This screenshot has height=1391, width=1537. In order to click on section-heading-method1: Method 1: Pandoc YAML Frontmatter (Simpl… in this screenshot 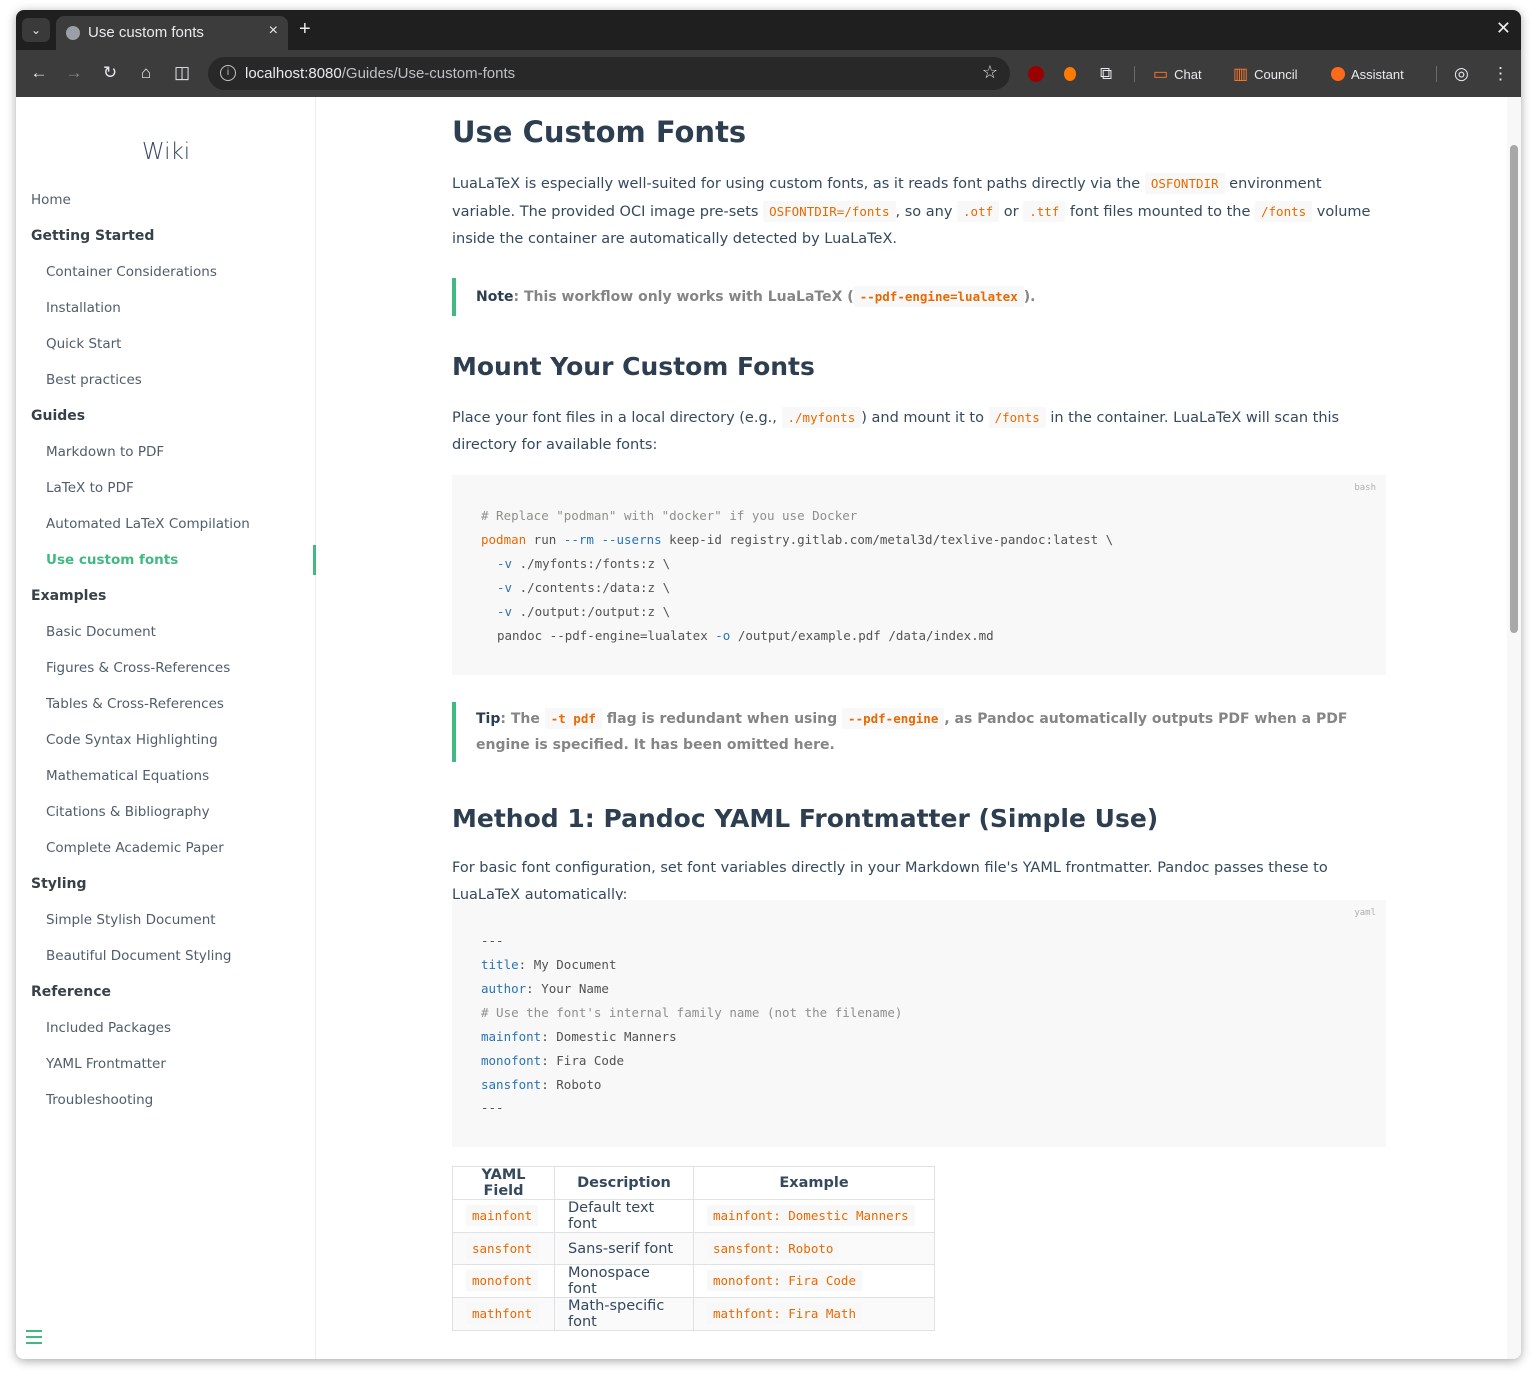, I will do `click(805, 818)`.